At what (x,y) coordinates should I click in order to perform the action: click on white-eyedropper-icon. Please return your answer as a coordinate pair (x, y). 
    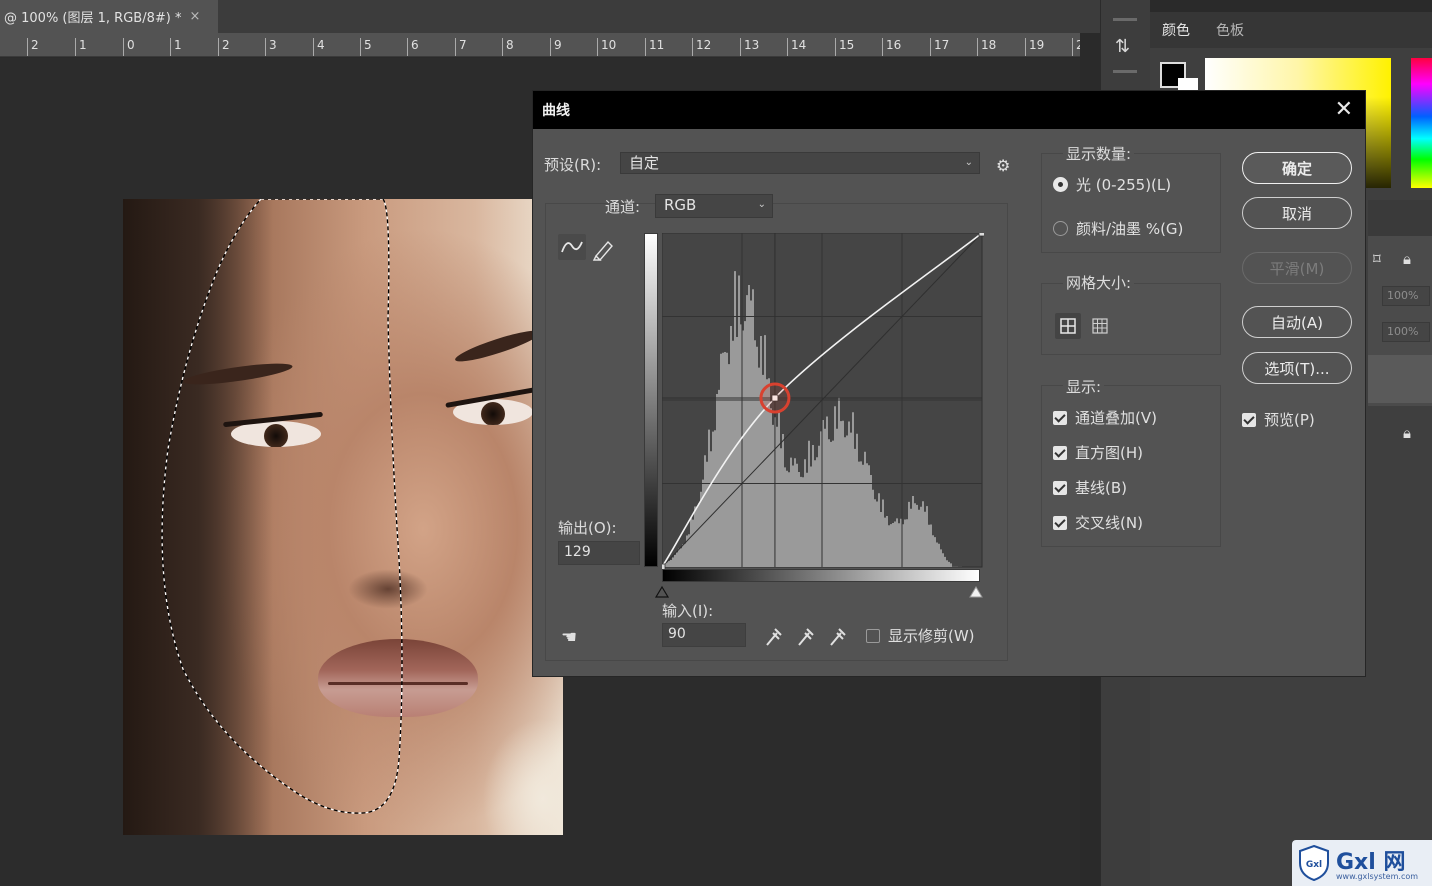
    Looking at the image, I should click on (838, 637).